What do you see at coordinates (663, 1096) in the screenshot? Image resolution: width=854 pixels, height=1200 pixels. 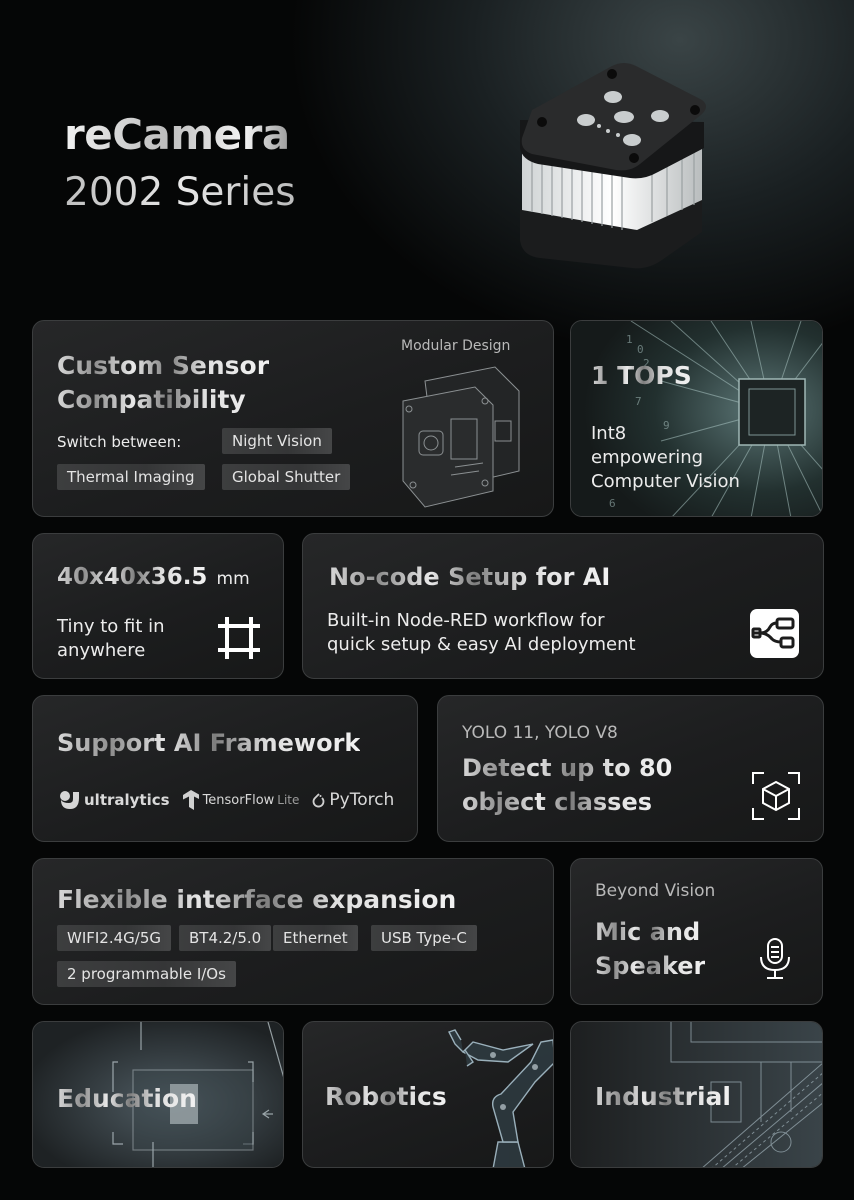 I see `industrial-label: Industrial` at bounding box center [663, 1096].